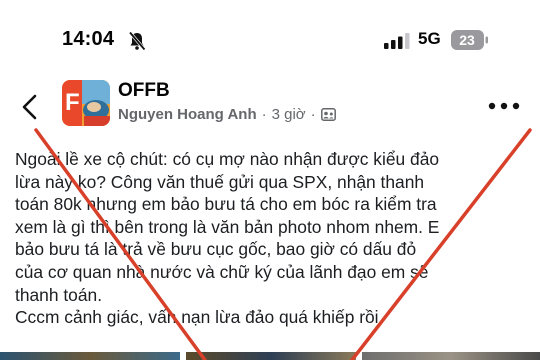  Describe the element at coordinates (467, 40) in the screenshot. I see `battery-level: 23` at that location.